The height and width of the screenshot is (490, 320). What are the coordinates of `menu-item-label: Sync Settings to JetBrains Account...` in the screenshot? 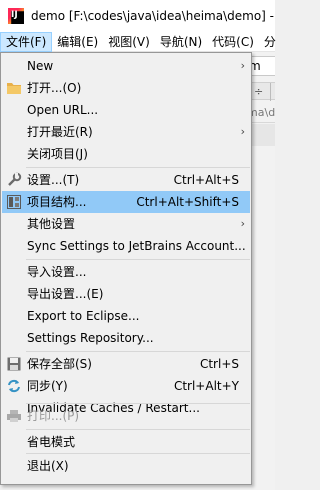 It's located at (136, 246).